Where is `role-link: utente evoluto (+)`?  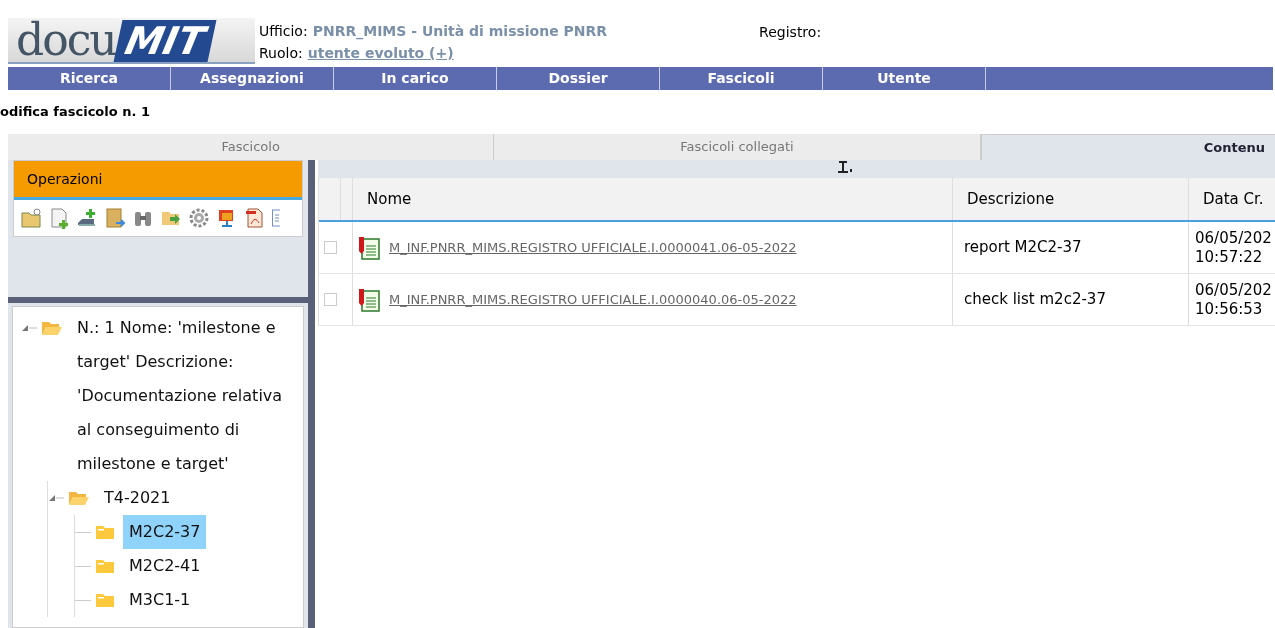 role-link: utente evoluto (+) is located at coordinates (380, 53).